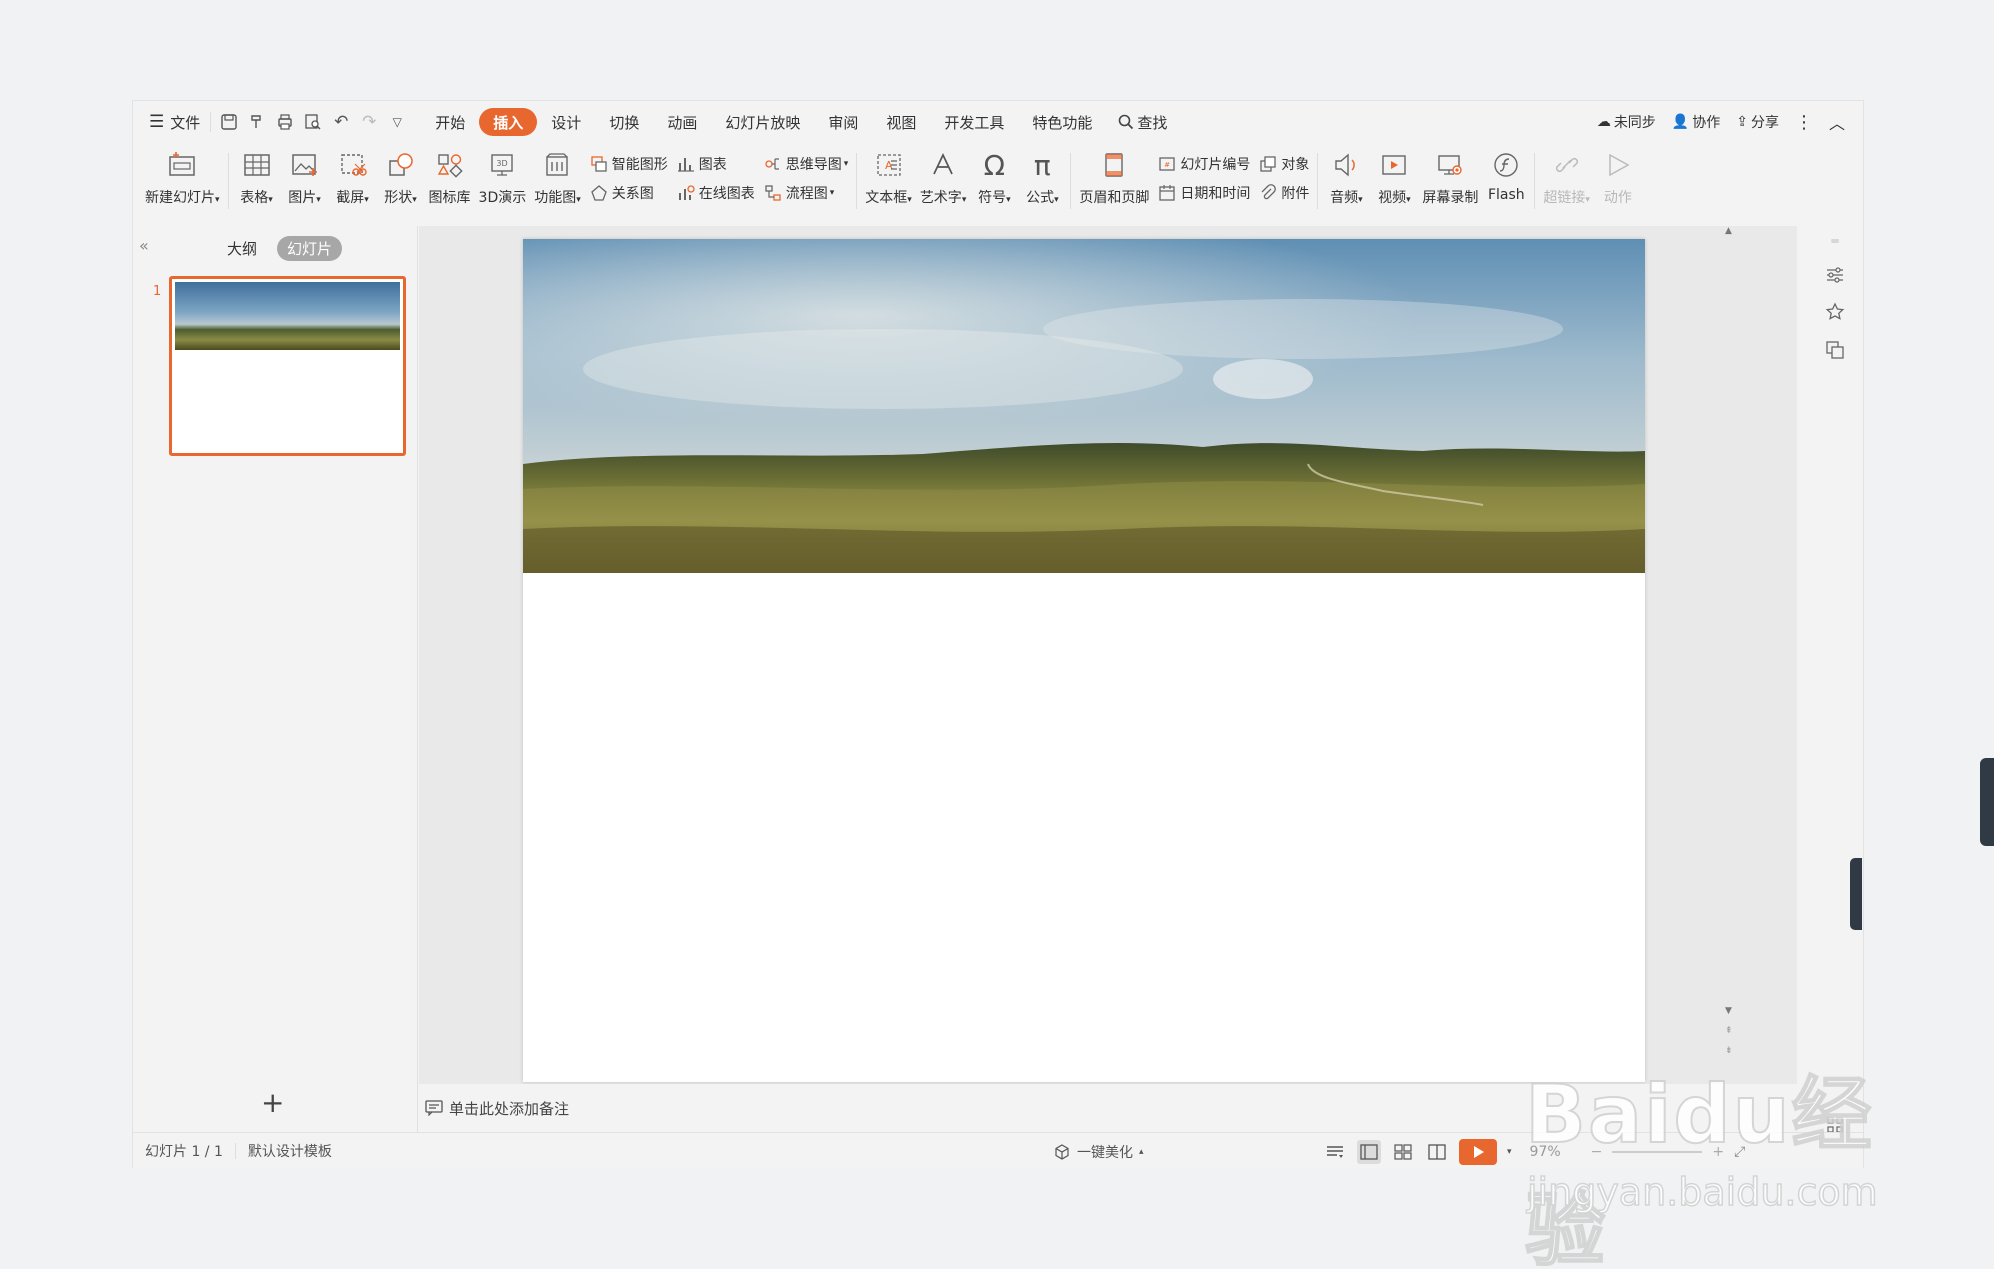  I want to click on scroll-down-icon: ▼, so click(1728, 1011).